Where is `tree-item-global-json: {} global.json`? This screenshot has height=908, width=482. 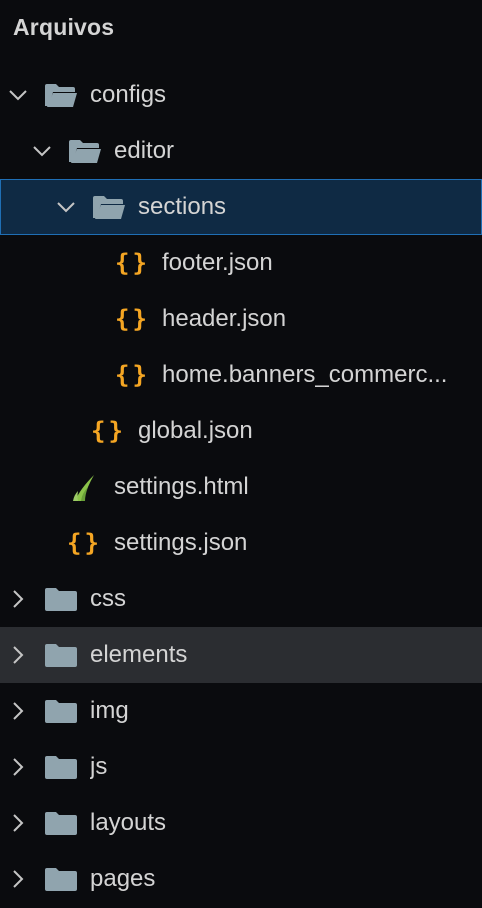 tree-item-global-json: {} global.json is located at coordinates (241, 431).